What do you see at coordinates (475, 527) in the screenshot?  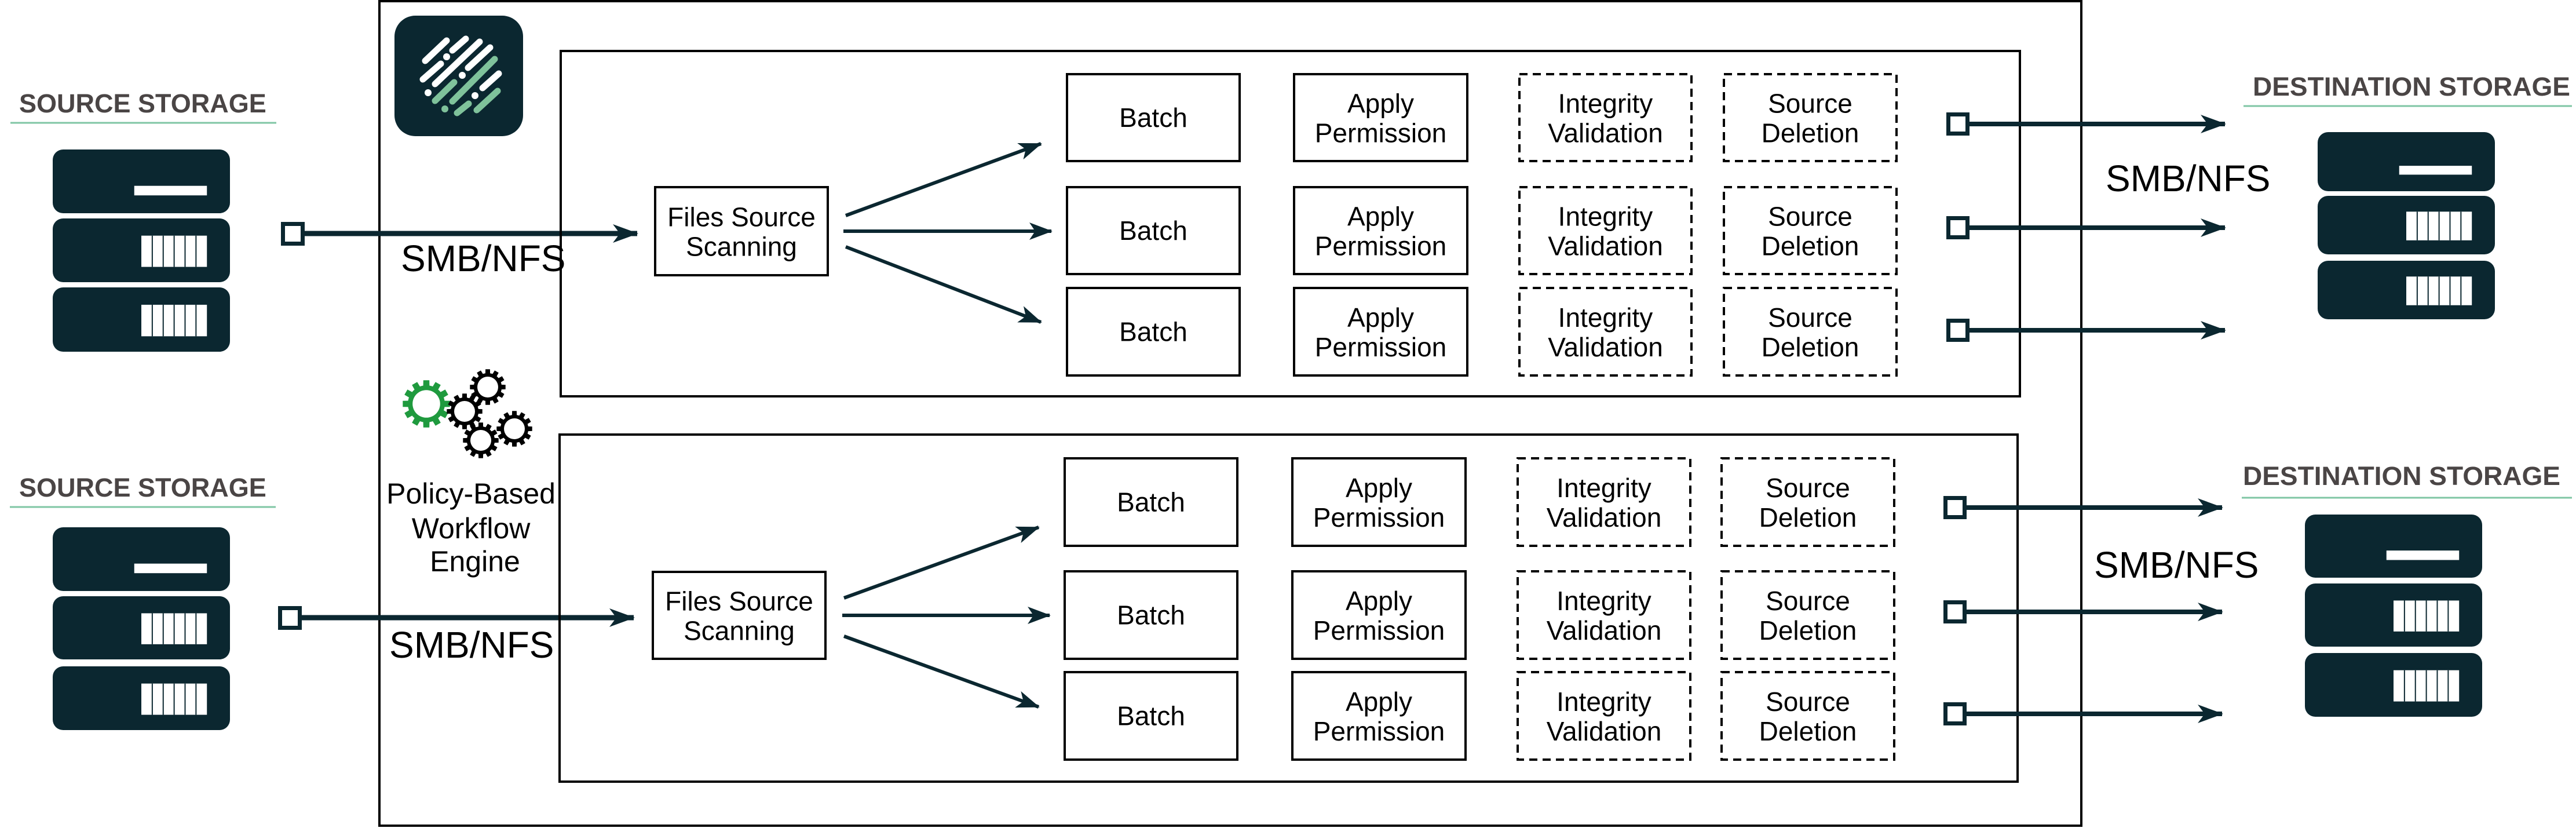 I see `engine-label: Policy-Based Workflow Engine` at bounding box center [475, 527].